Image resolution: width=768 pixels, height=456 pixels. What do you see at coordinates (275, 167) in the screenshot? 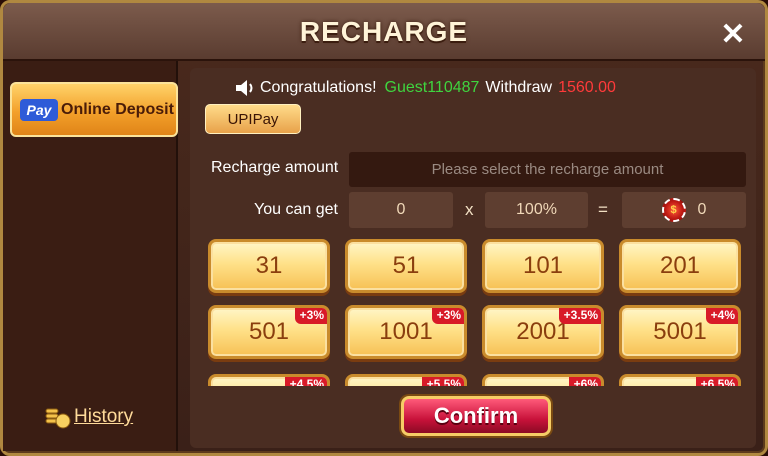
I see `recharge-amount-label: Recharge amount` at bounding box center [275, 167].